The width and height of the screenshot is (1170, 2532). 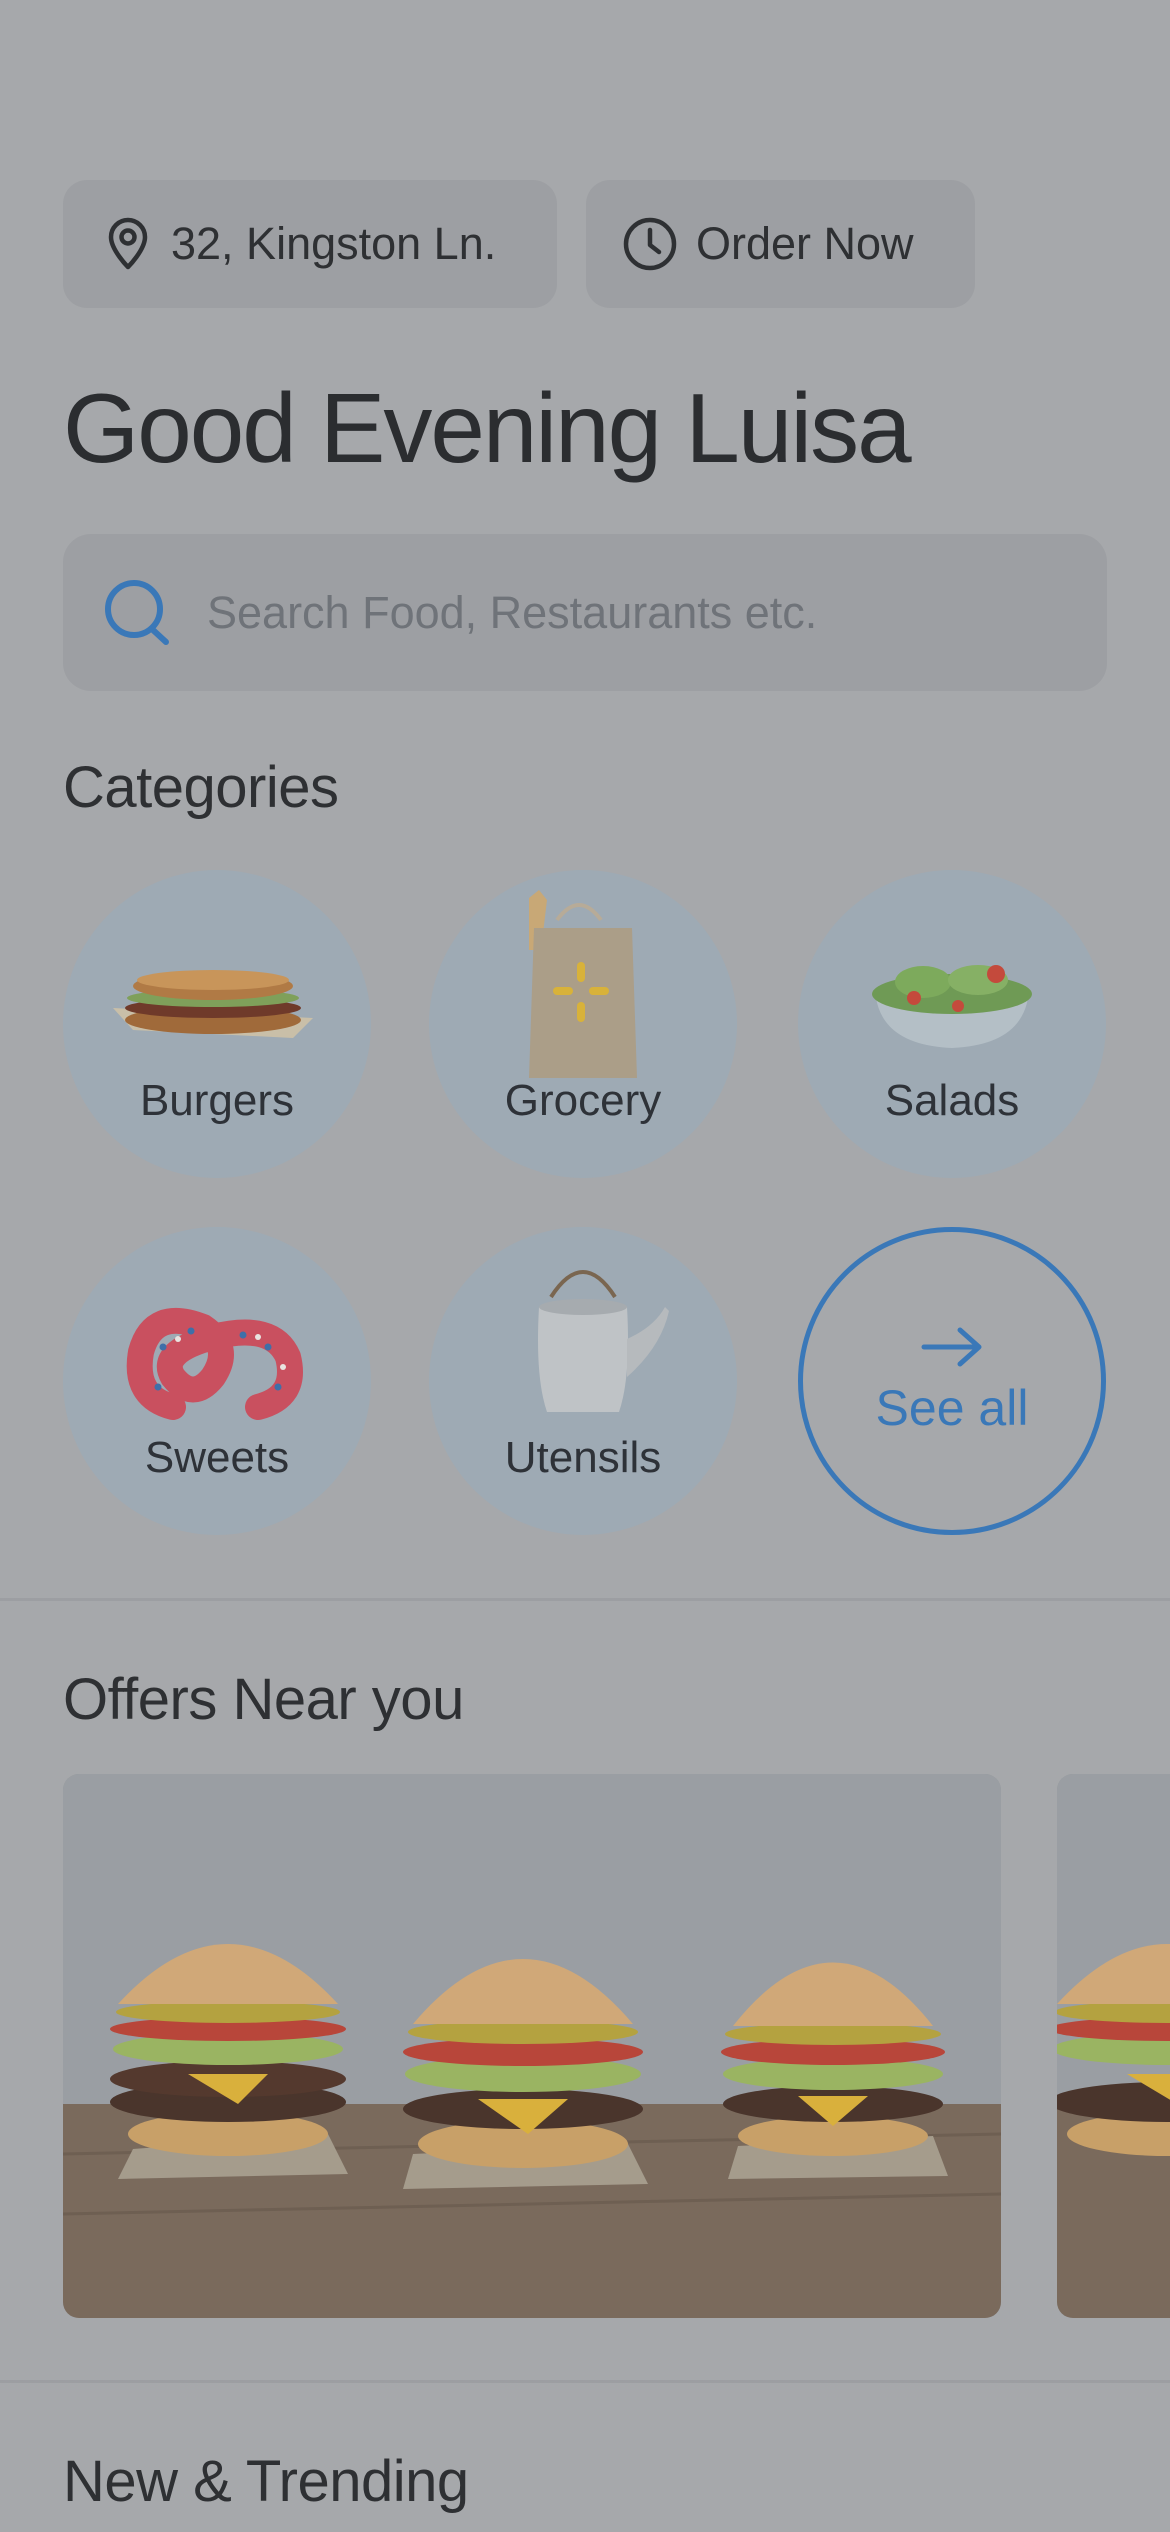 What do you see at coordinates (213, 1004) in the screenshot?
I see `sandwich-icon` at bounding box center [213, 1004].